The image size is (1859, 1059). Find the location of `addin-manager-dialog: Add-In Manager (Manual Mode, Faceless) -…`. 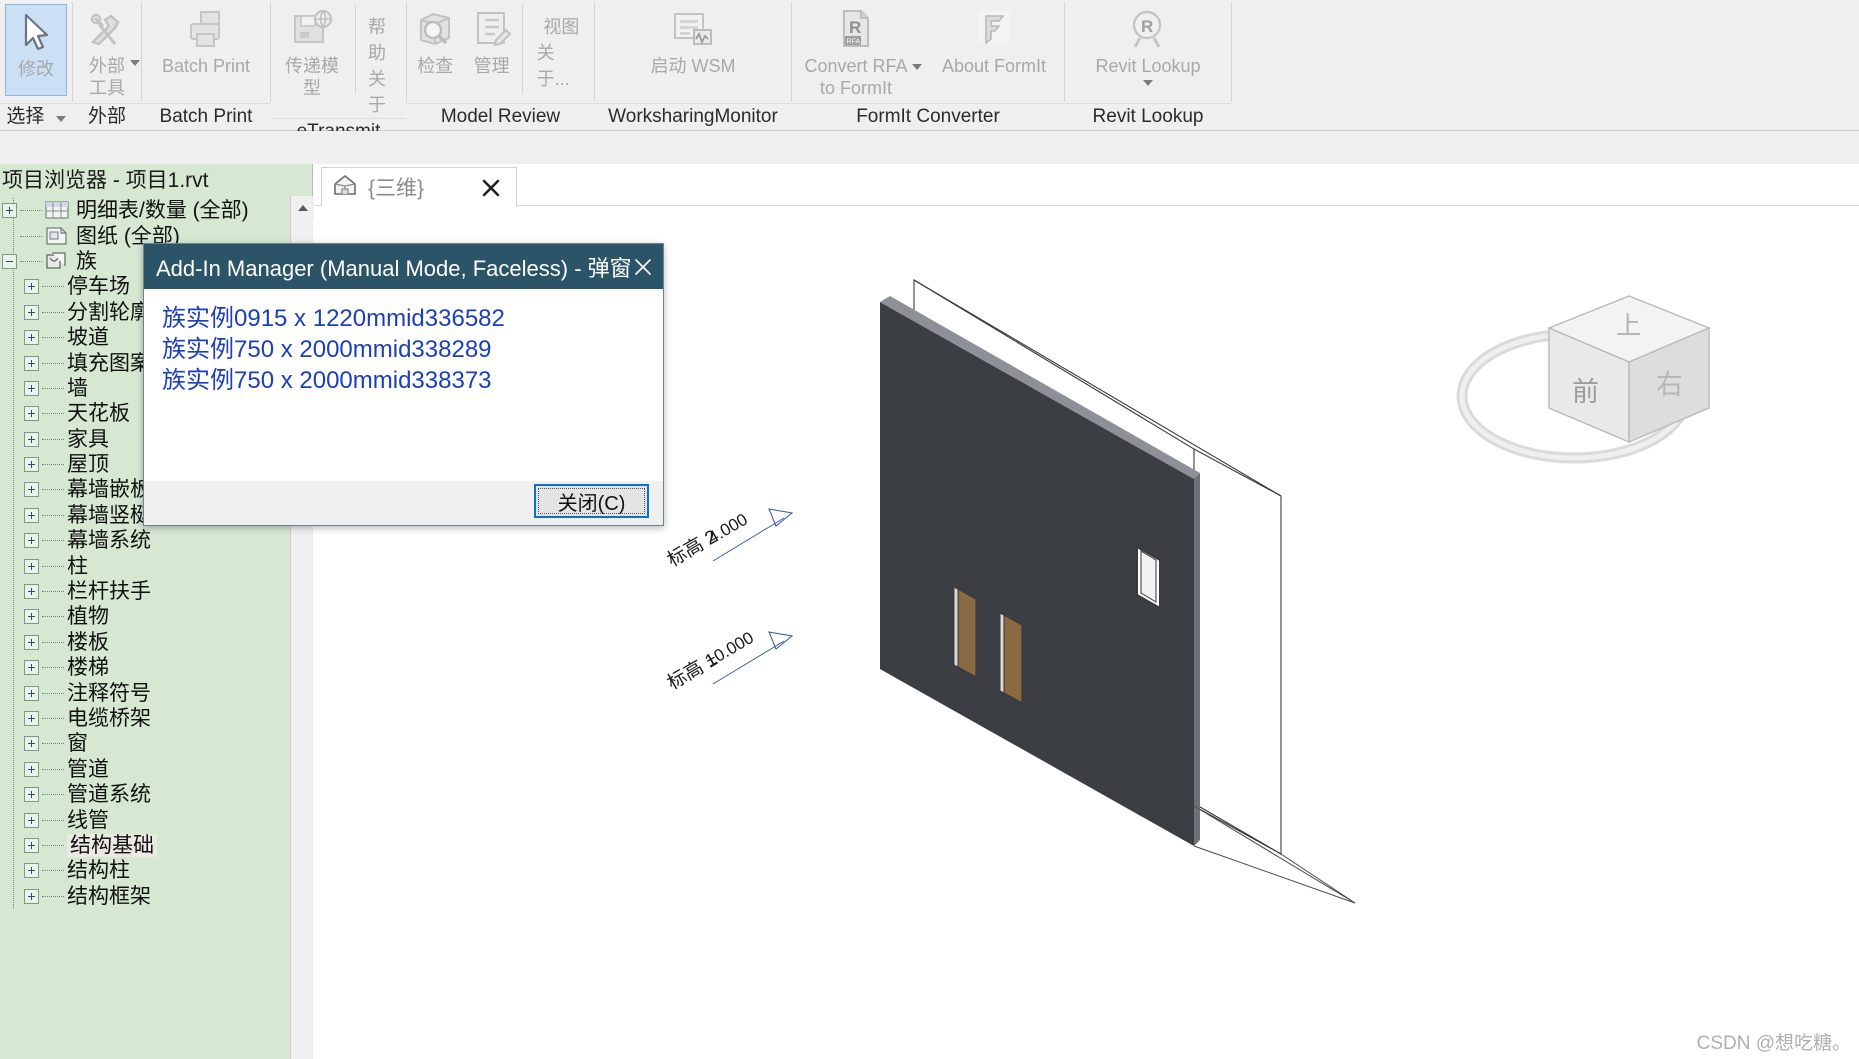

addin-manager-dialog: Add-In Manager (Manual Mode, Faceless) -… is located at coordinates (403, 384).